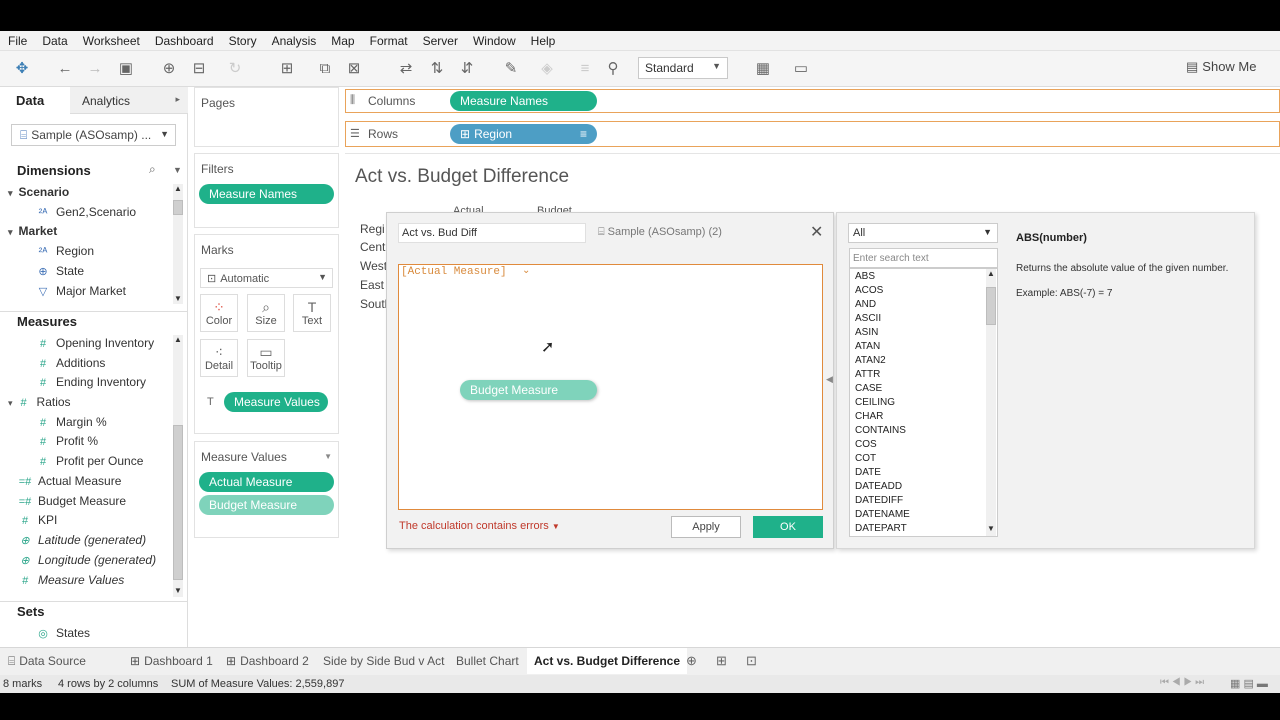 This screenshot has width=1280, height=720. Describe the element at coordinates (65, 69) in the screenshot. I see `undo-icon: ←` at that location.